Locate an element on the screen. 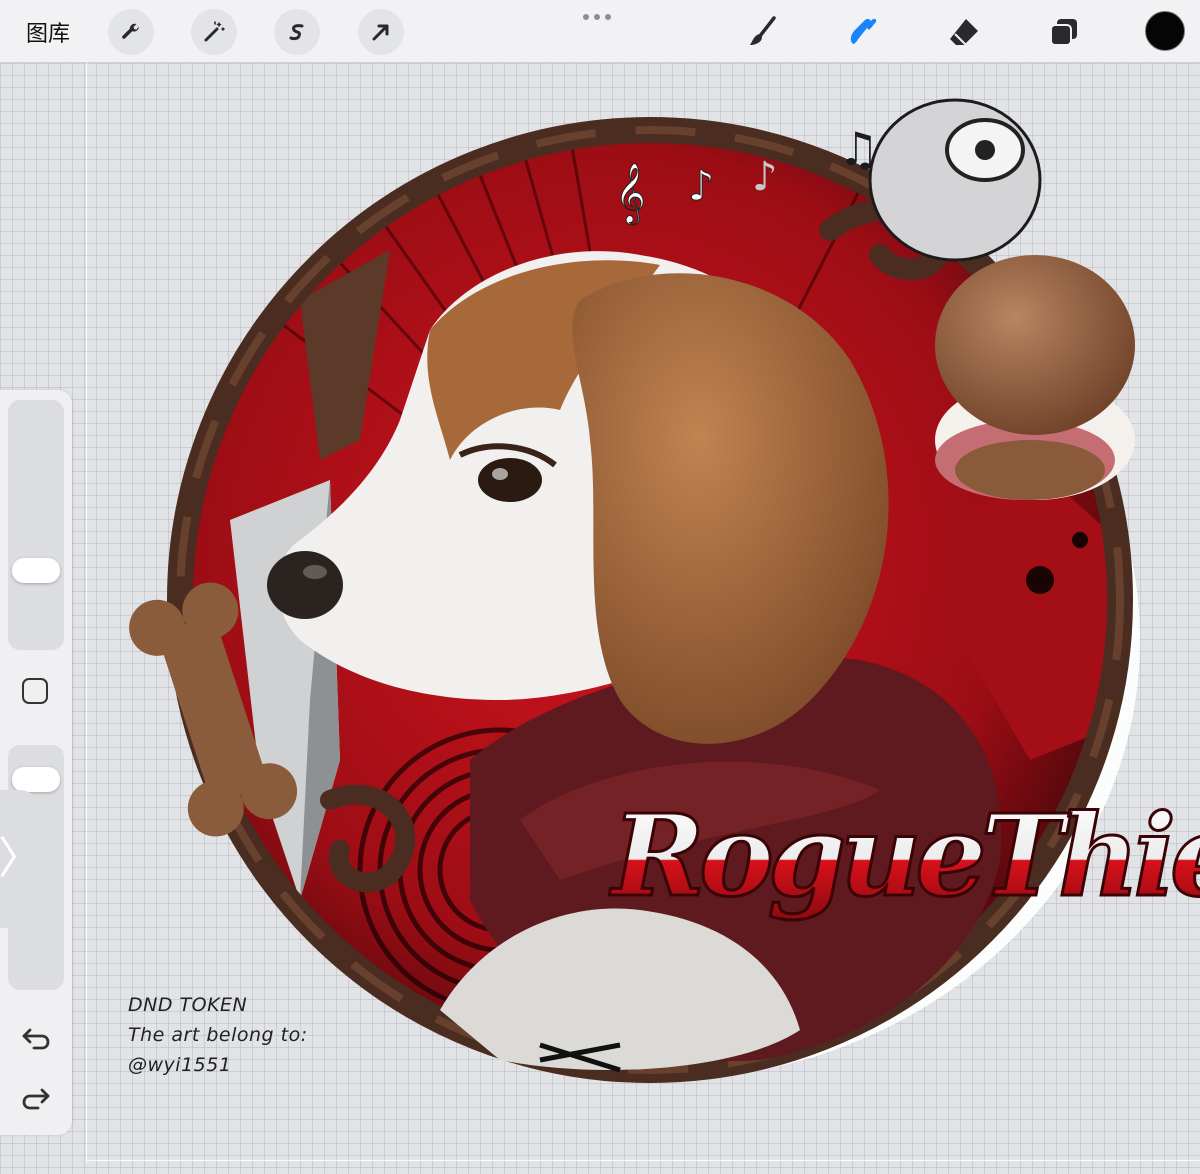  dog-nose is located at coordinates (305, 585).